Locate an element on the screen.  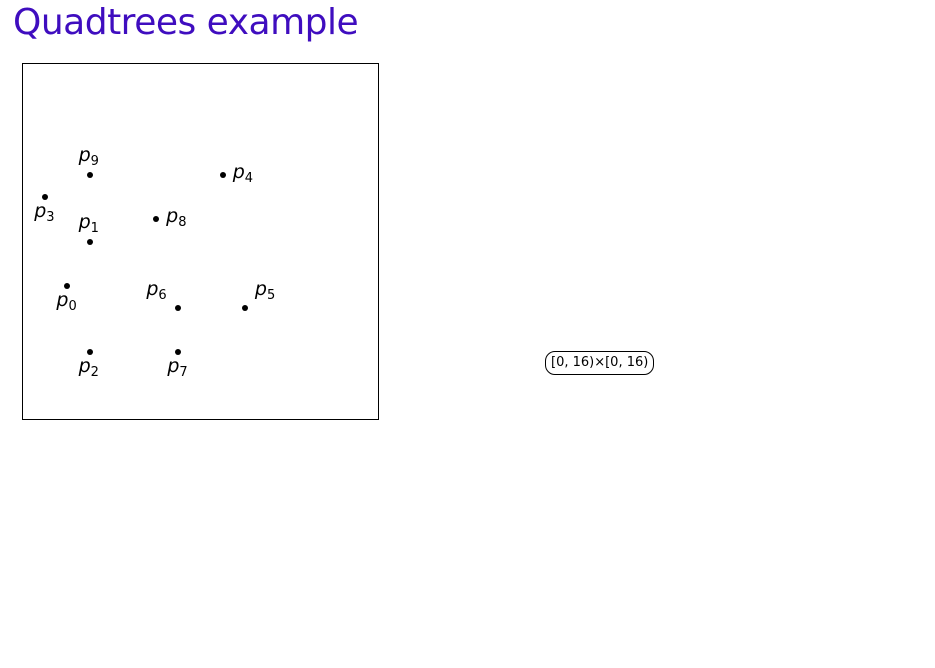
point-dot-p9 is located at coordinates (89, 174).